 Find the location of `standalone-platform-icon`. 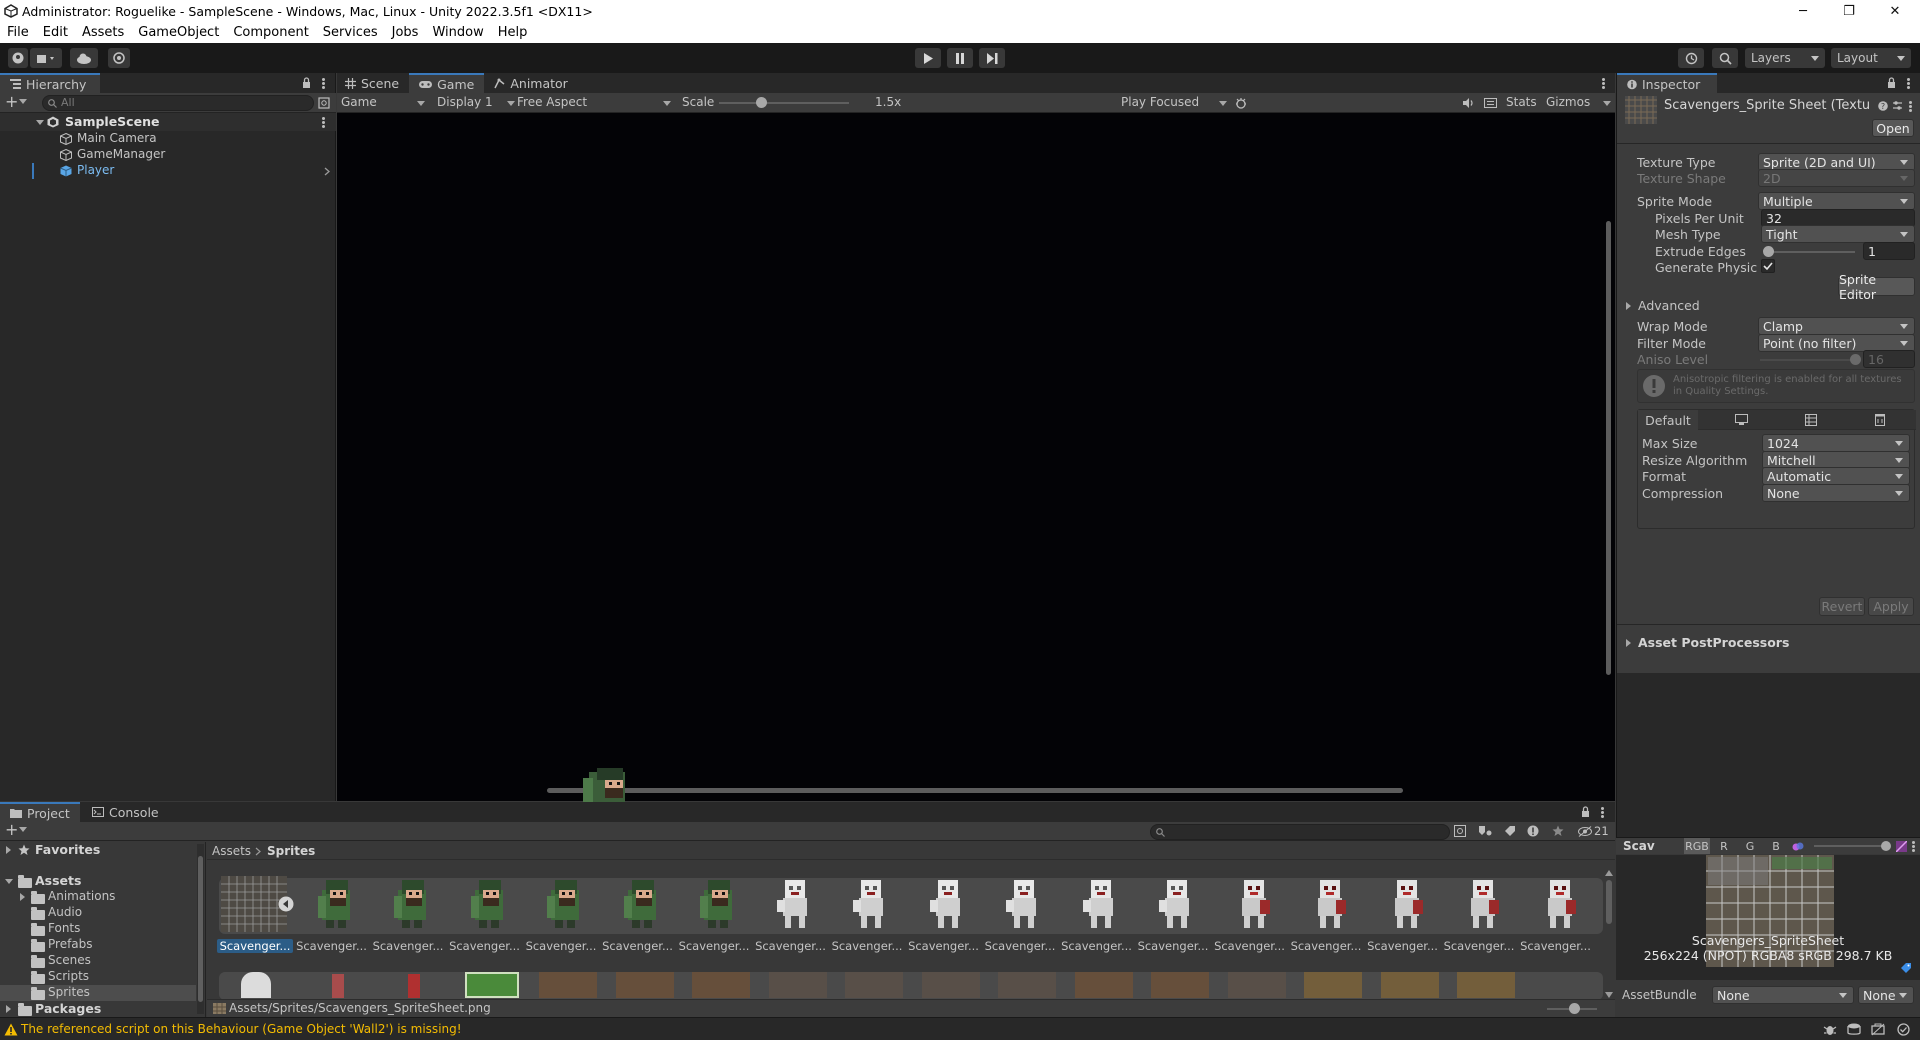

standalone-platform-icon is located at coordinates (1741, 420).